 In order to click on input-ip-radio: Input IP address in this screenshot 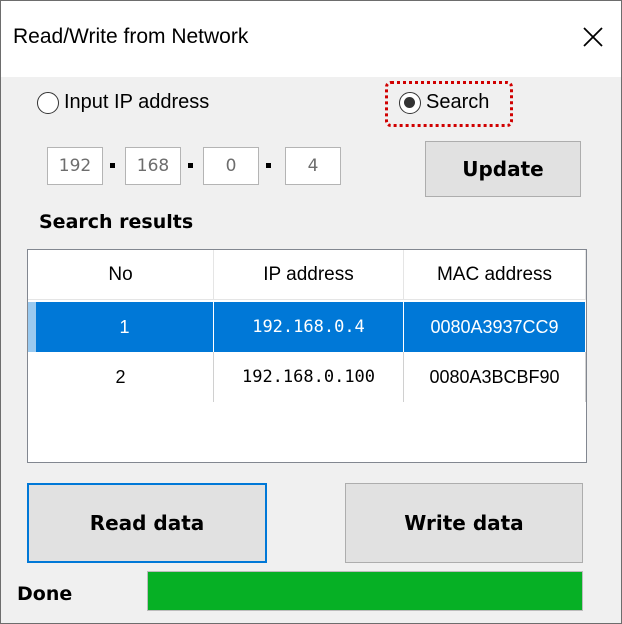, I will do `click(123, 102)`.